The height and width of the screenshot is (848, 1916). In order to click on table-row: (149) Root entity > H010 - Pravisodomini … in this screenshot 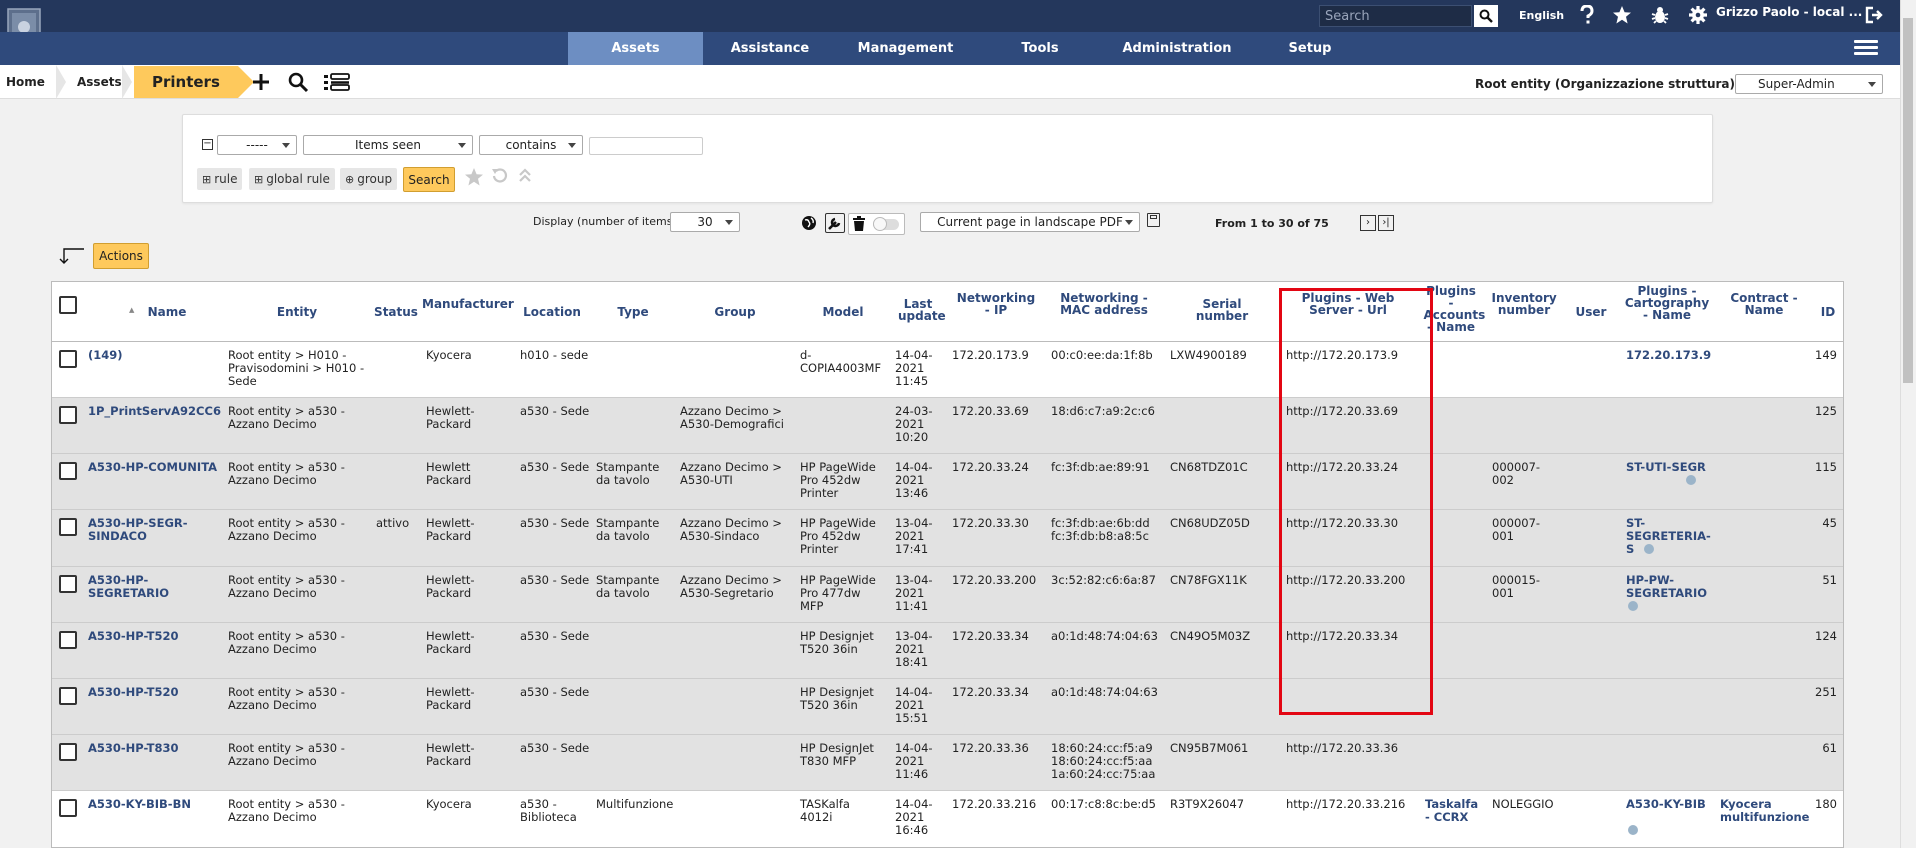, I will do `click(947, 370)`.